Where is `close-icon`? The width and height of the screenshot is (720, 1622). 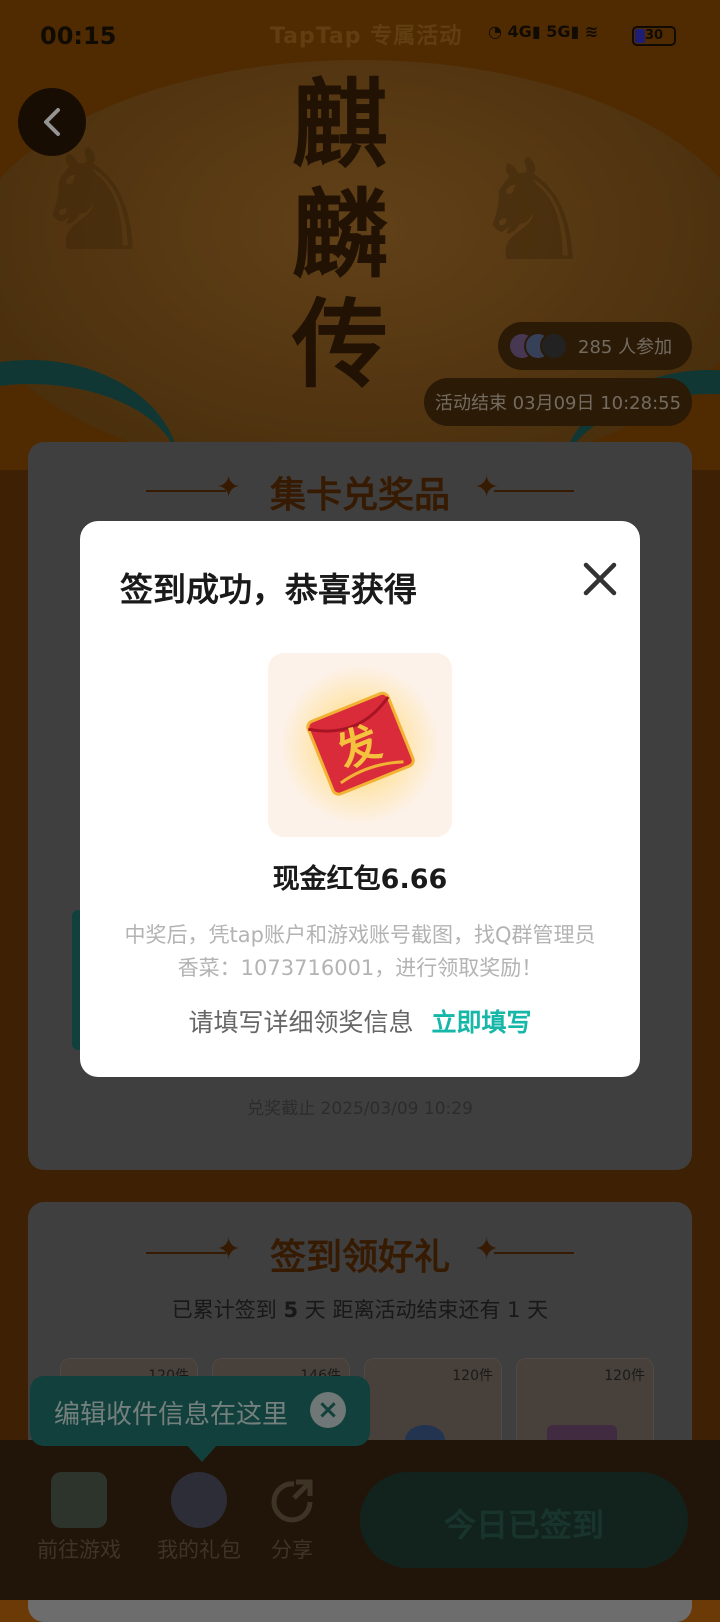 close-icon is located at coordinates (600, 579).